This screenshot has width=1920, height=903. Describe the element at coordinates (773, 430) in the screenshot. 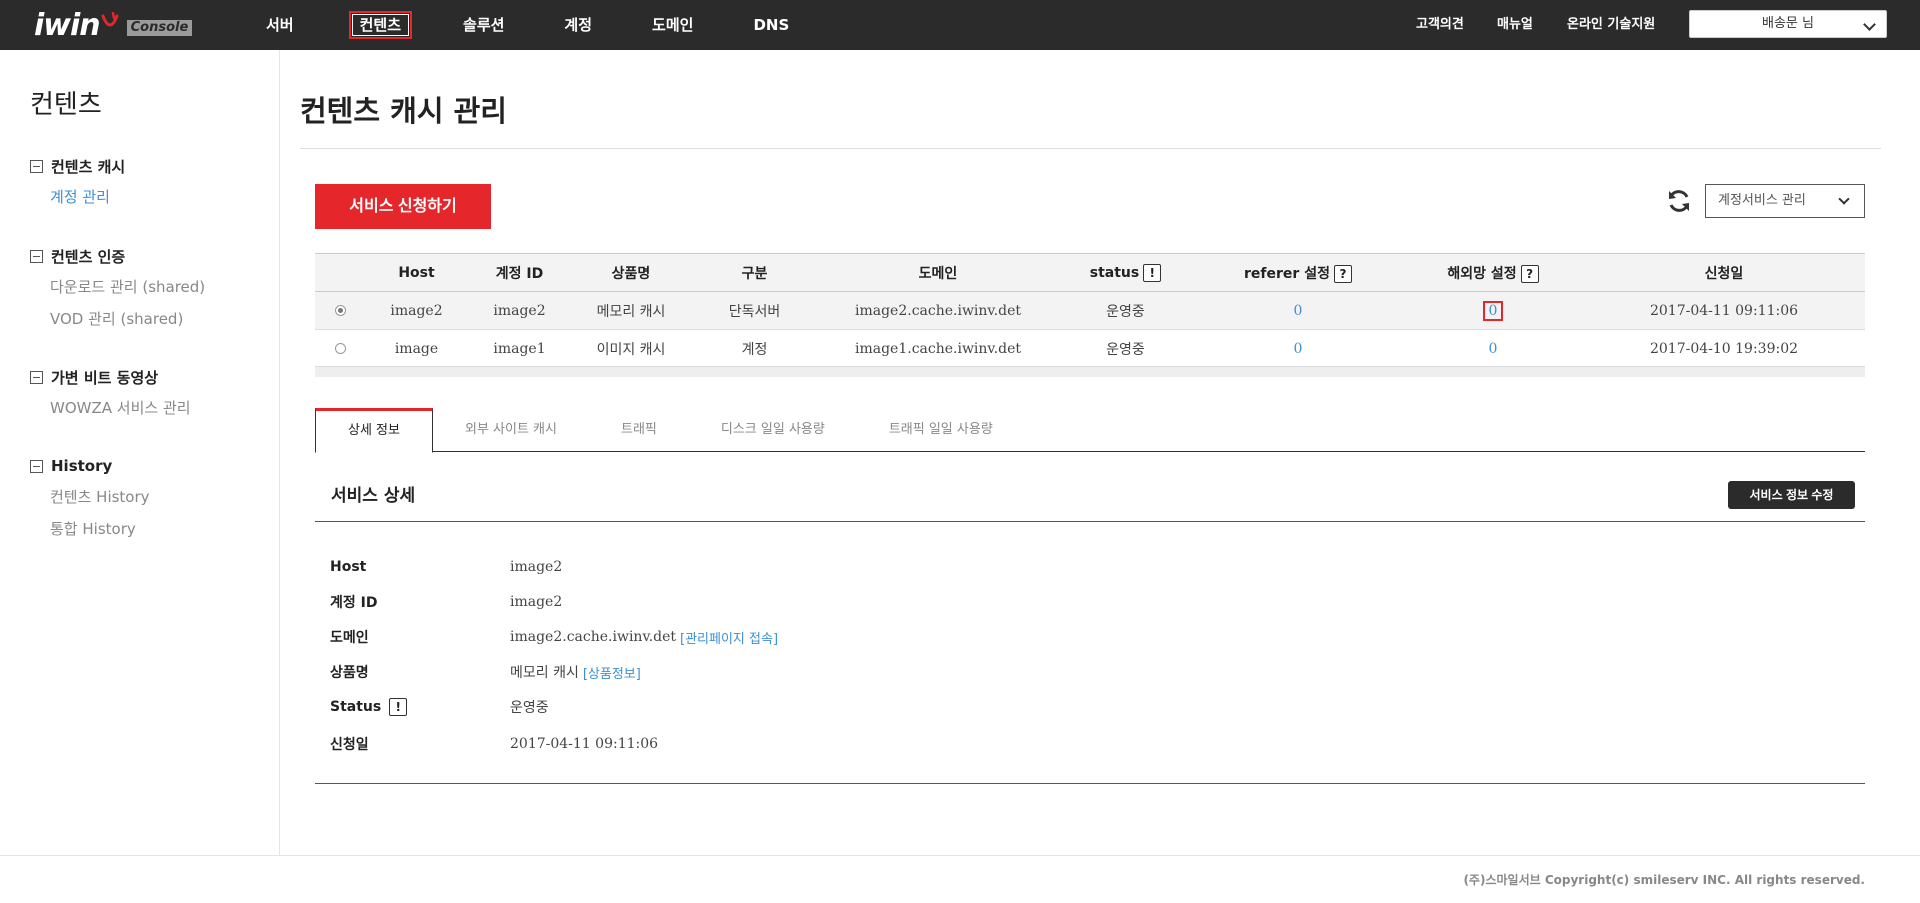

I see `tab-disk-daily: 디스크 일일 사용량` at that location.